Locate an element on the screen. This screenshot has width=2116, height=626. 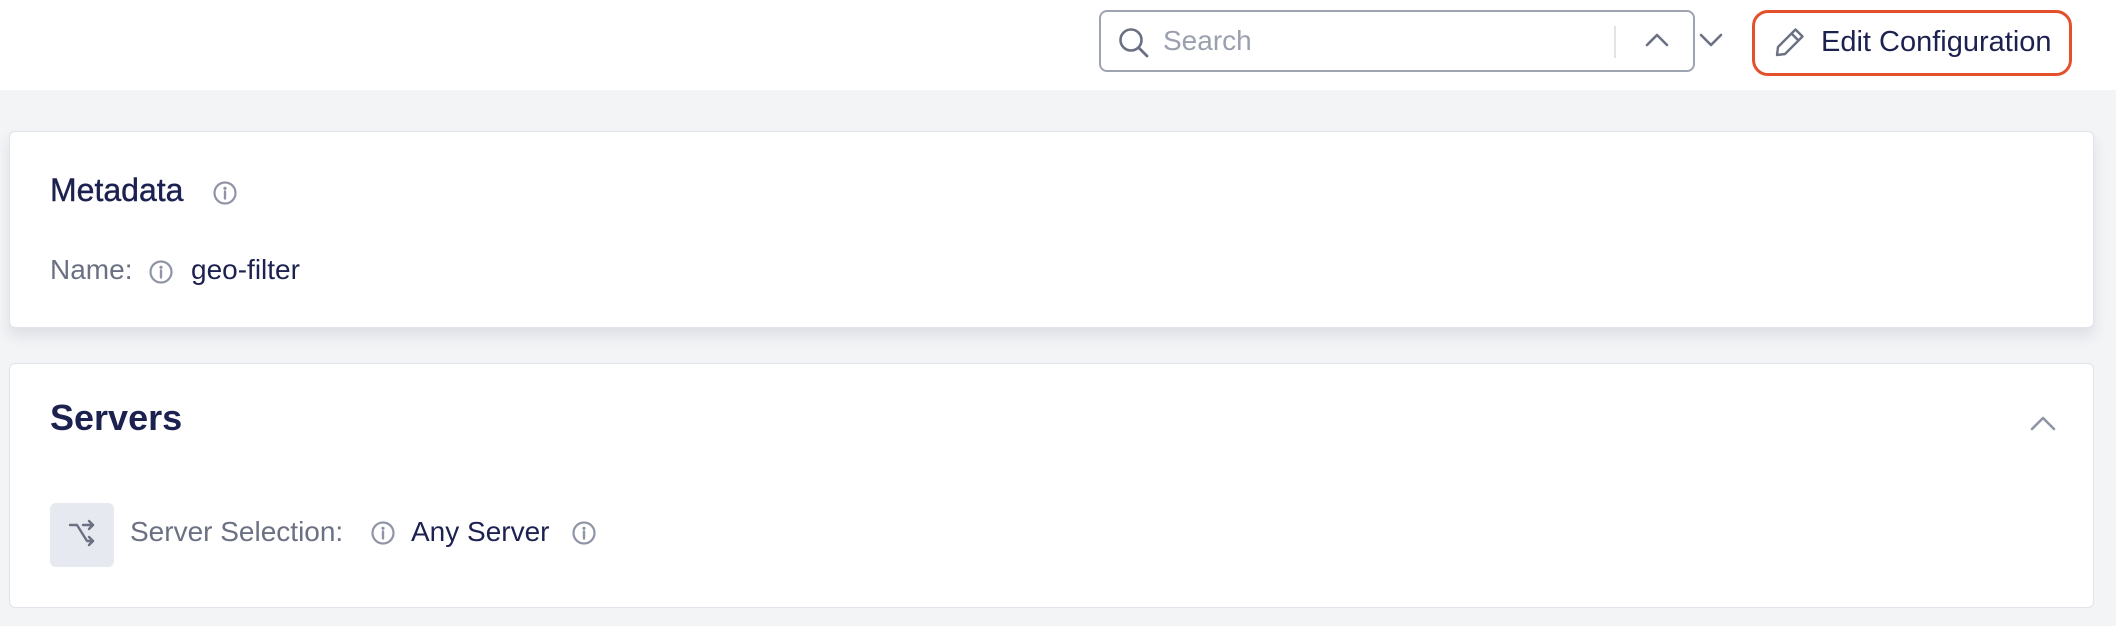
server-selection-label: Server Selection: is located at coordinates (237, 531).